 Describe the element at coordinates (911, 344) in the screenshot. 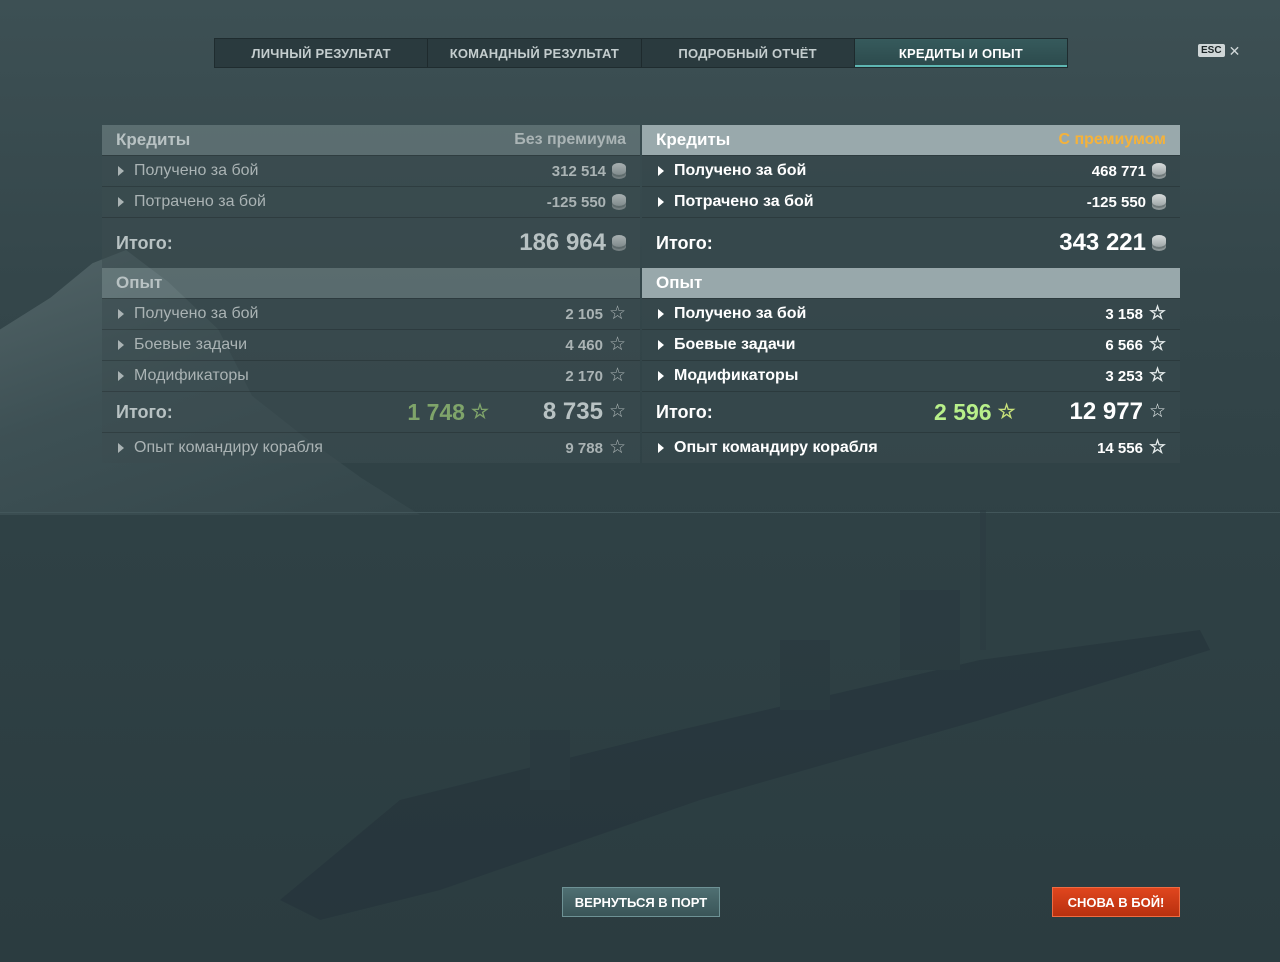

I see `exp-tasks-row: Боевые задачи 6 566 ☆` at that location.